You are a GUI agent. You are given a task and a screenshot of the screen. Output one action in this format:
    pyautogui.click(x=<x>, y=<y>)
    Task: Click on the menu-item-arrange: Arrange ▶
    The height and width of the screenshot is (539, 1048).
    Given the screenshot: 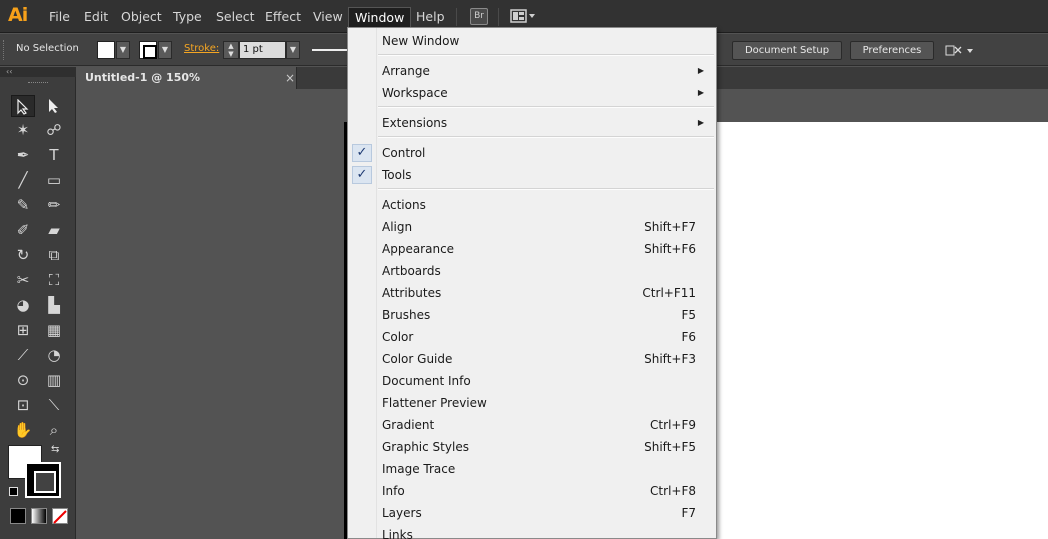 What is the action you would take?
    pyautogui.click(x=532, y=71)
    